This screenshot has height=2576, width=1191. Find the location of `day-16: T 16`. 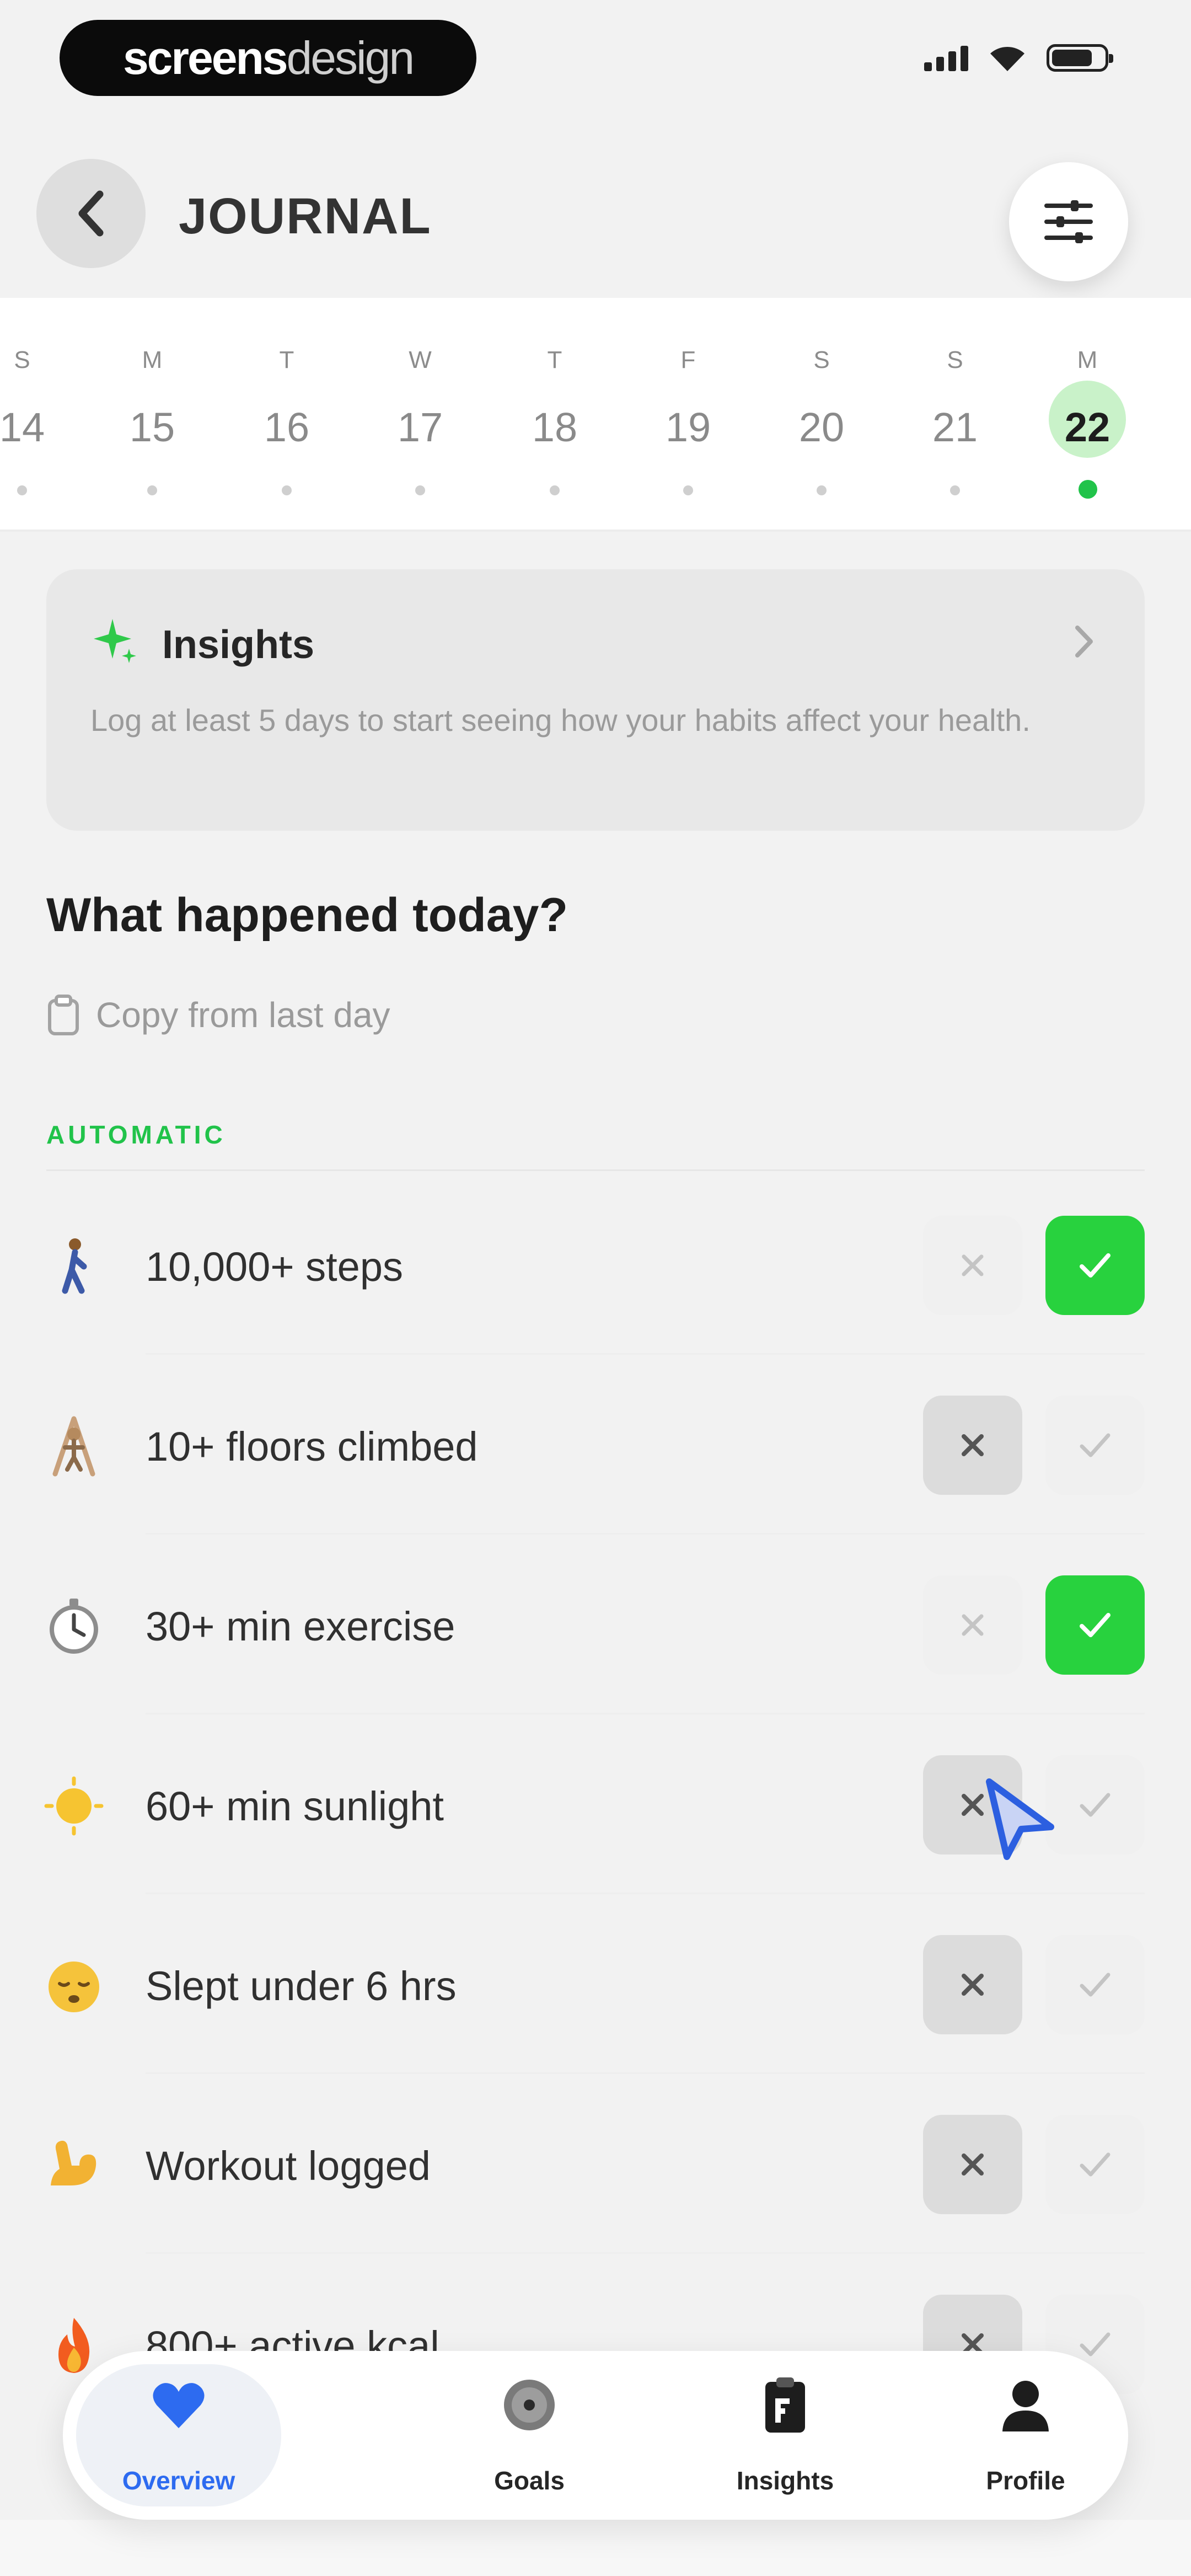

day-16: T 16 is located at coordinates (287, 414).